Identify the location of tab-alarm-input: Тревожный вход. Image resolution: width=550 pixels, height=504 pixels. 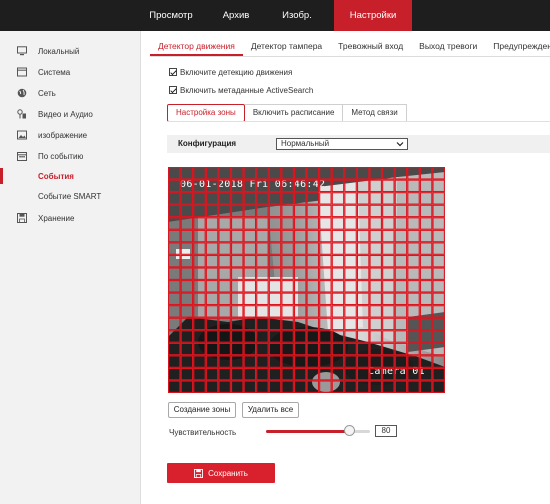
(370, 46).